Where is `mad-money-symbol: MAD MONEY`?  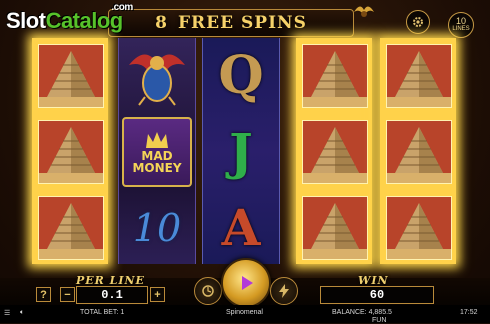
mad-money-symbol: MAD MONEY is located at coordinates (157, 151).